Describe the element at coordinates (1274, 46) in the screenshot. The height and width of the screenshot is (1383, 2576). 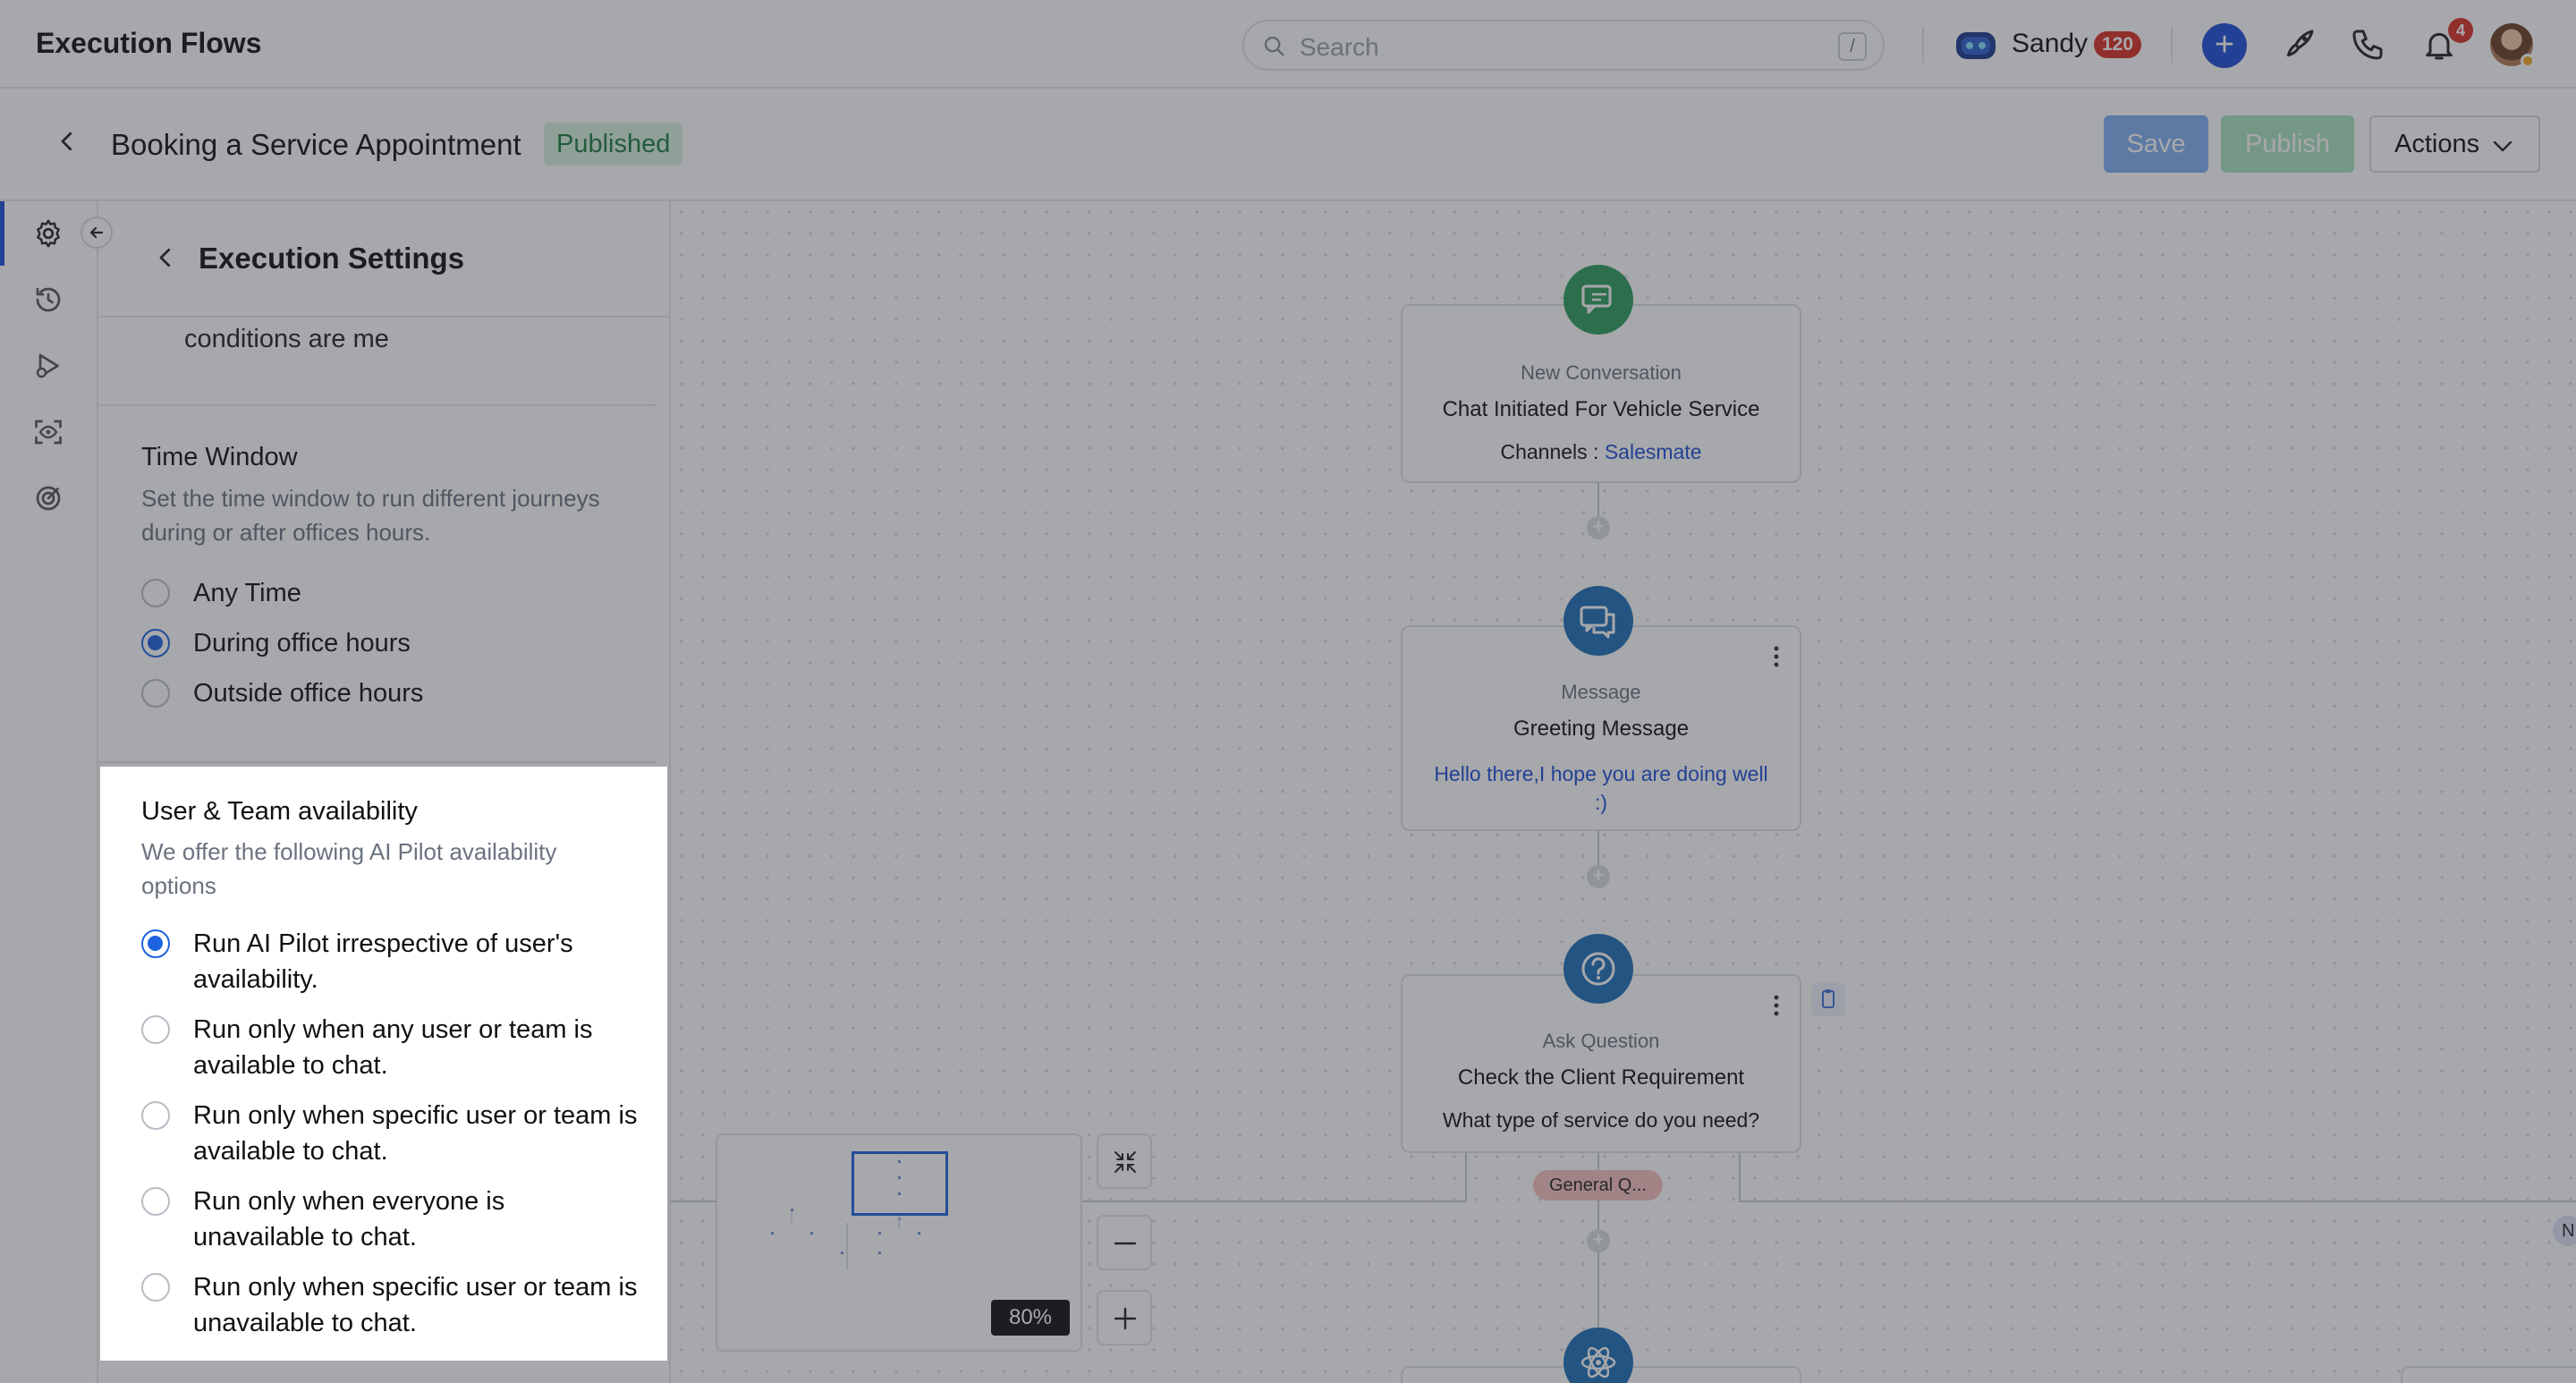
I see `search-icon` at that location.